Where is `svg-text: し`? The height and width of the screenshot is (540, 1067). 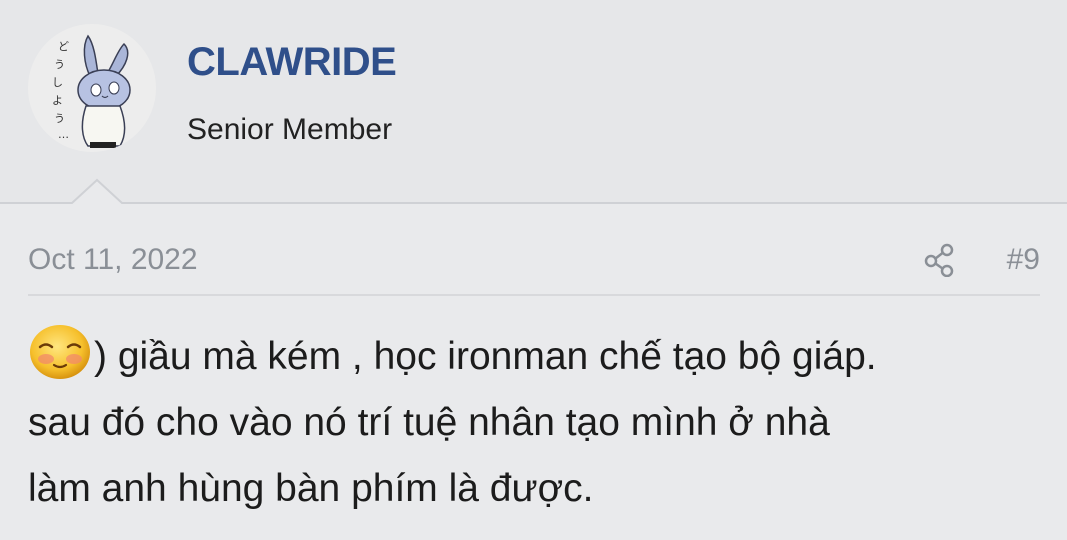
svg-text: し is located at coordinates (57, 82).